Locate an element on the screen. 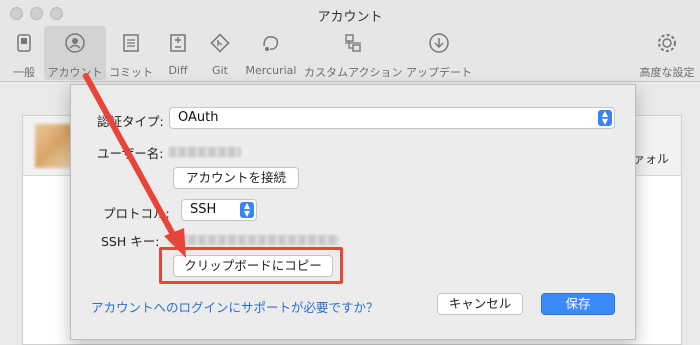 The image size is (700, 345). avatar is located at coordinates (54, 146).